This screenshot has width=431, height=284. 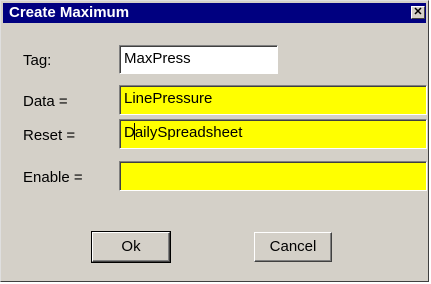 I want to click on ok-button: Ok, so click(x=131, y=247).